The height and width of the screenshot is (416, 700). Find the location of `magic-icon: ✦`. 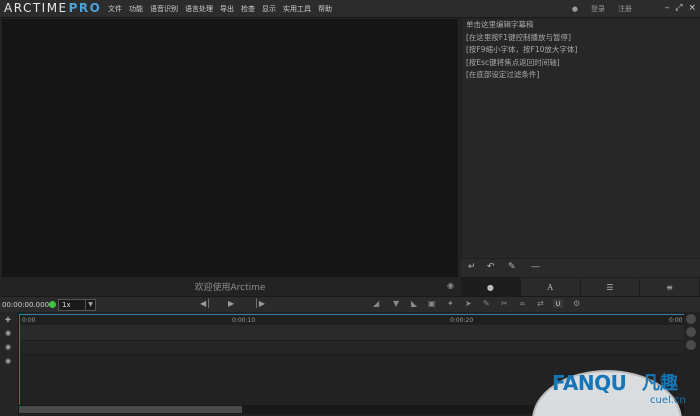

magic-icon: ✦ is located at coordinates (450, 303).